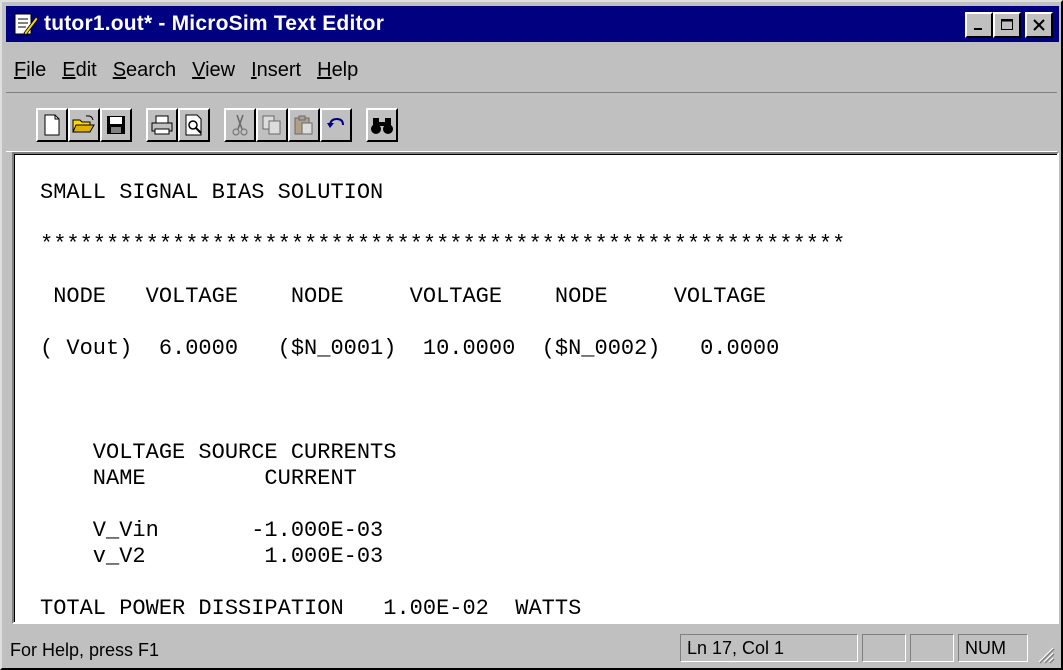  I want to click on menu-view: View, so click(213, 70).